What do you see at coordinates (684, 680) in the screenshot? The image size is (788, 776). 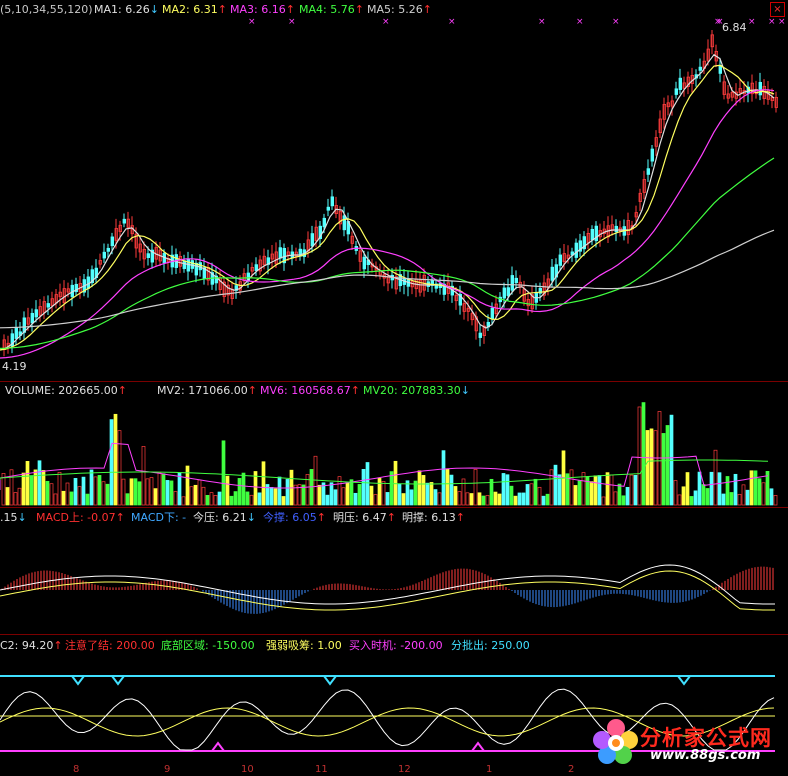 I see `sell-signal-icon` at bounding box center [684, 680].